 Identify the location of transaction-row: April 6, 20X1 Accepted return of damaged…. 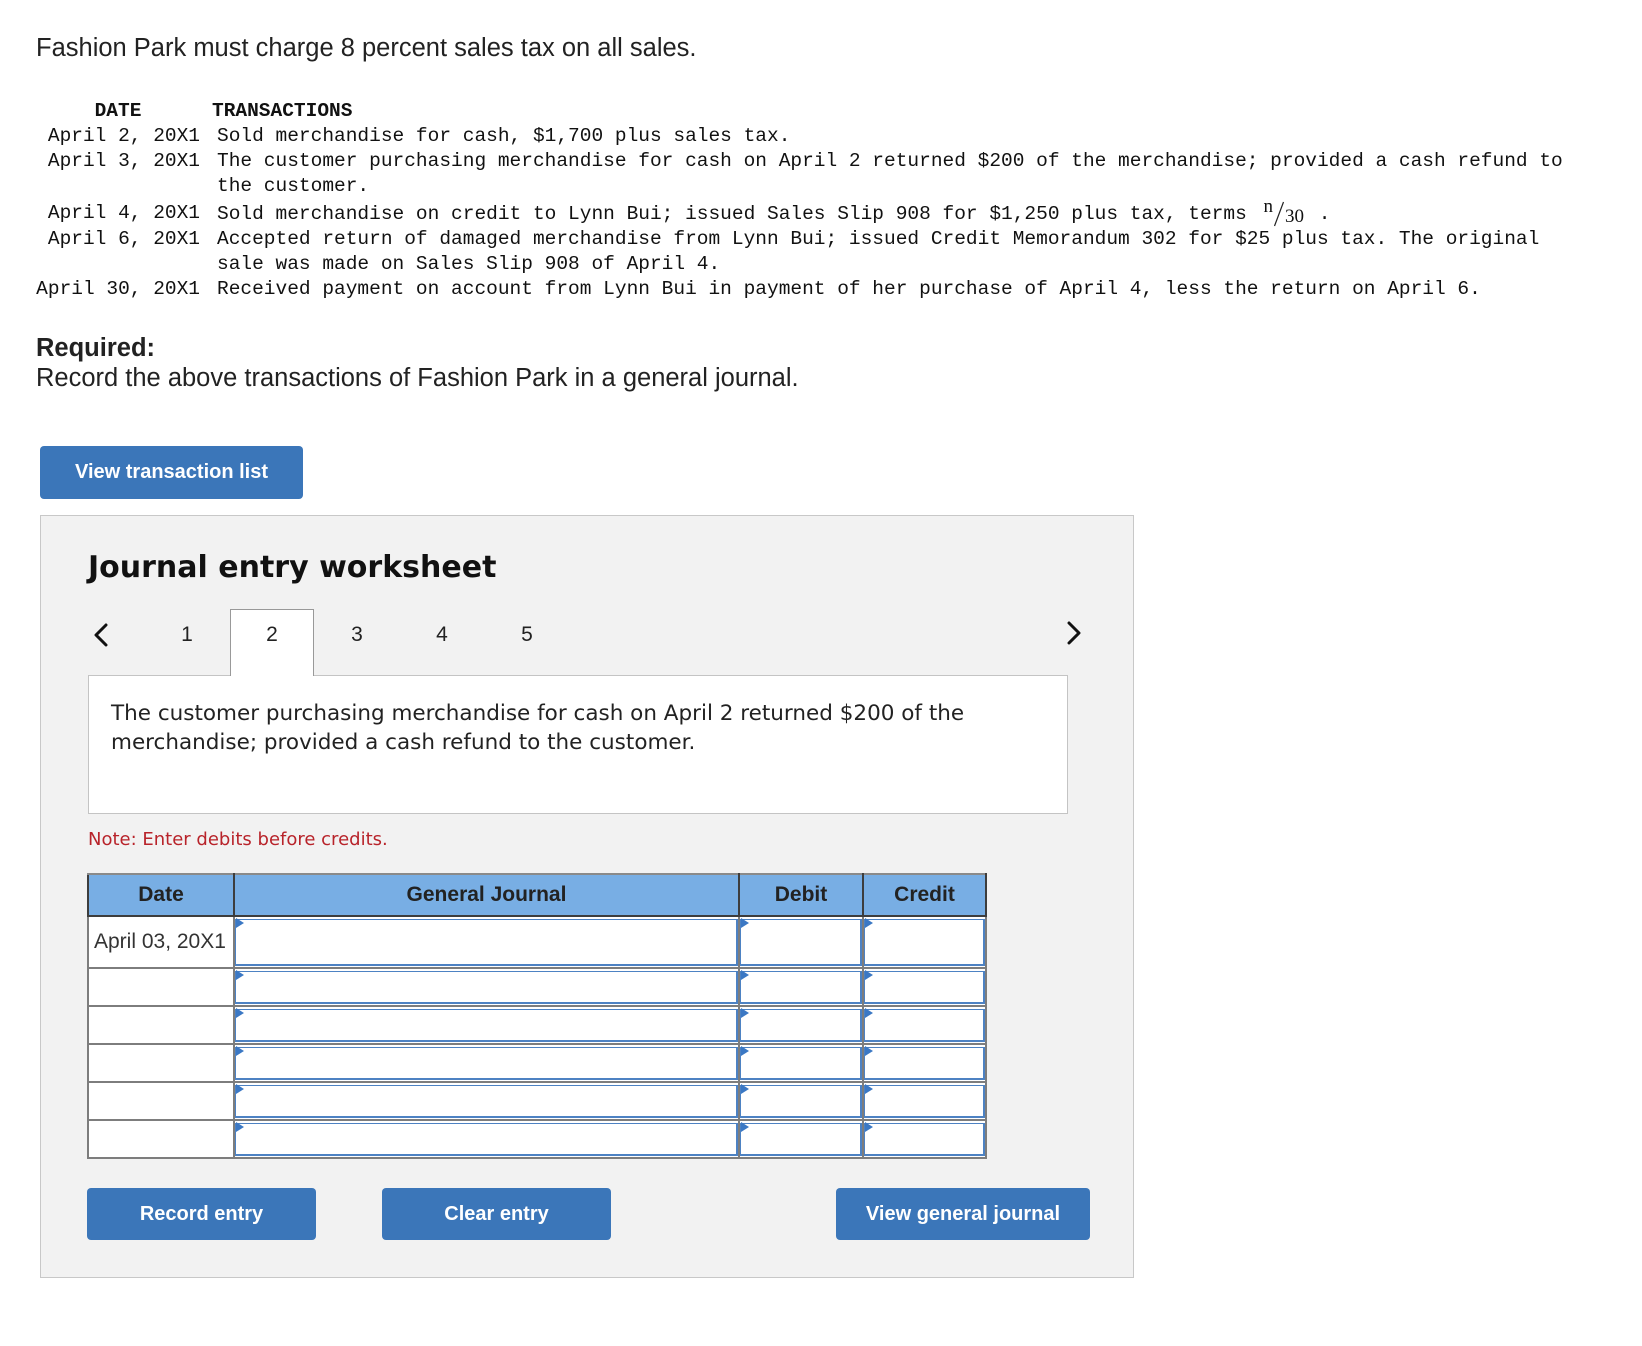
(809, 252).